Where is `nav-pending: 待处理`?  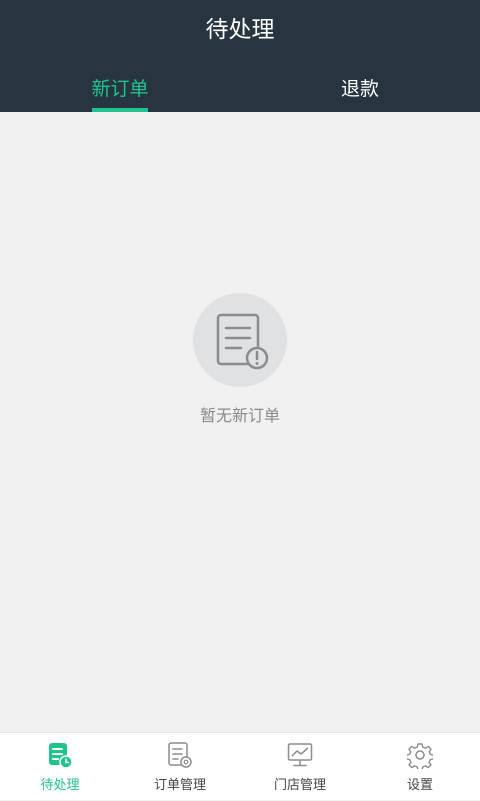
nav-pending: 待处理 is located at coordinates (60, 767).